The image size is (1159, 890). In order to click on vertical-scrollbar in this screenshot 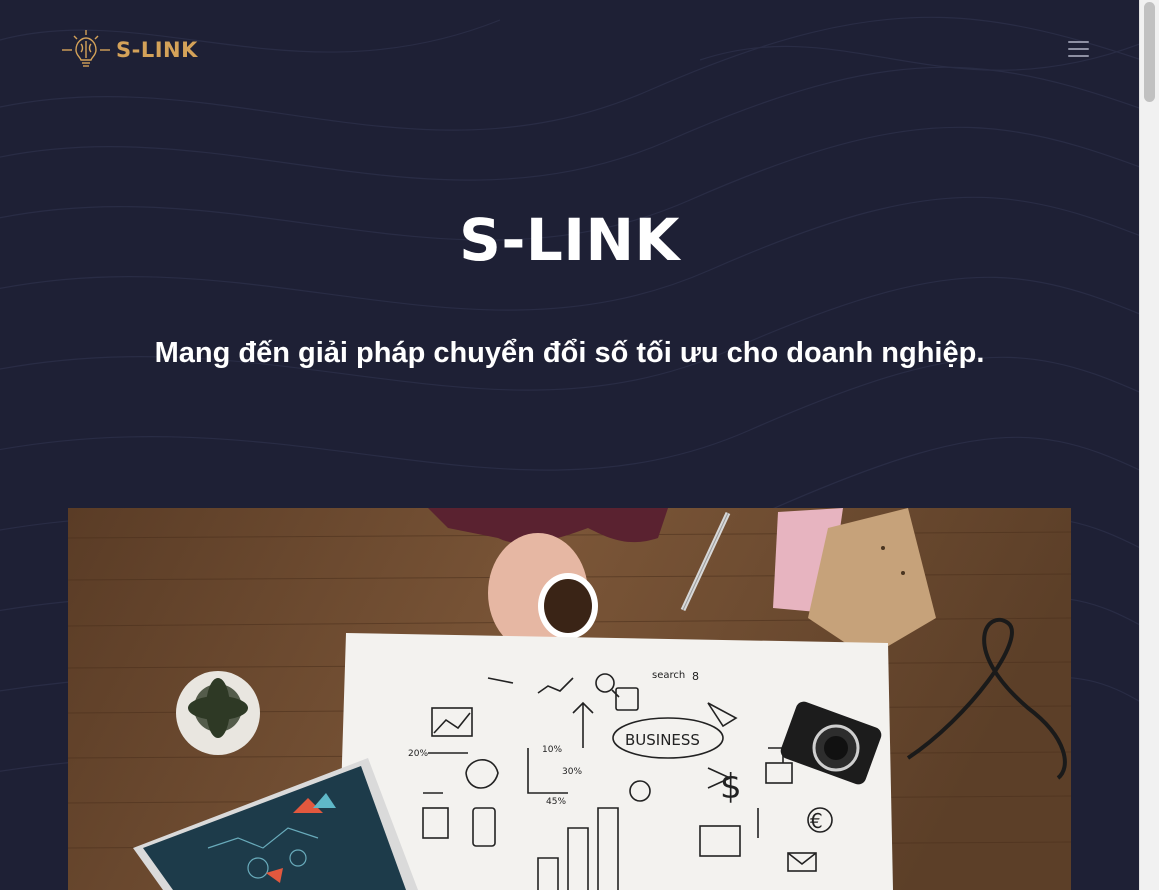, I will do `click(1149, 445)`.